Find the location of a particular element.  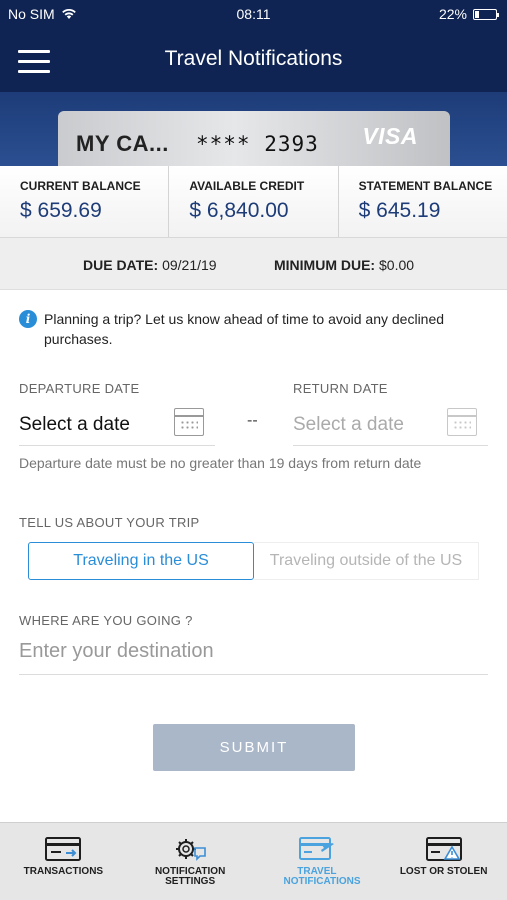

destination-input is located at coordinates (253, 648).